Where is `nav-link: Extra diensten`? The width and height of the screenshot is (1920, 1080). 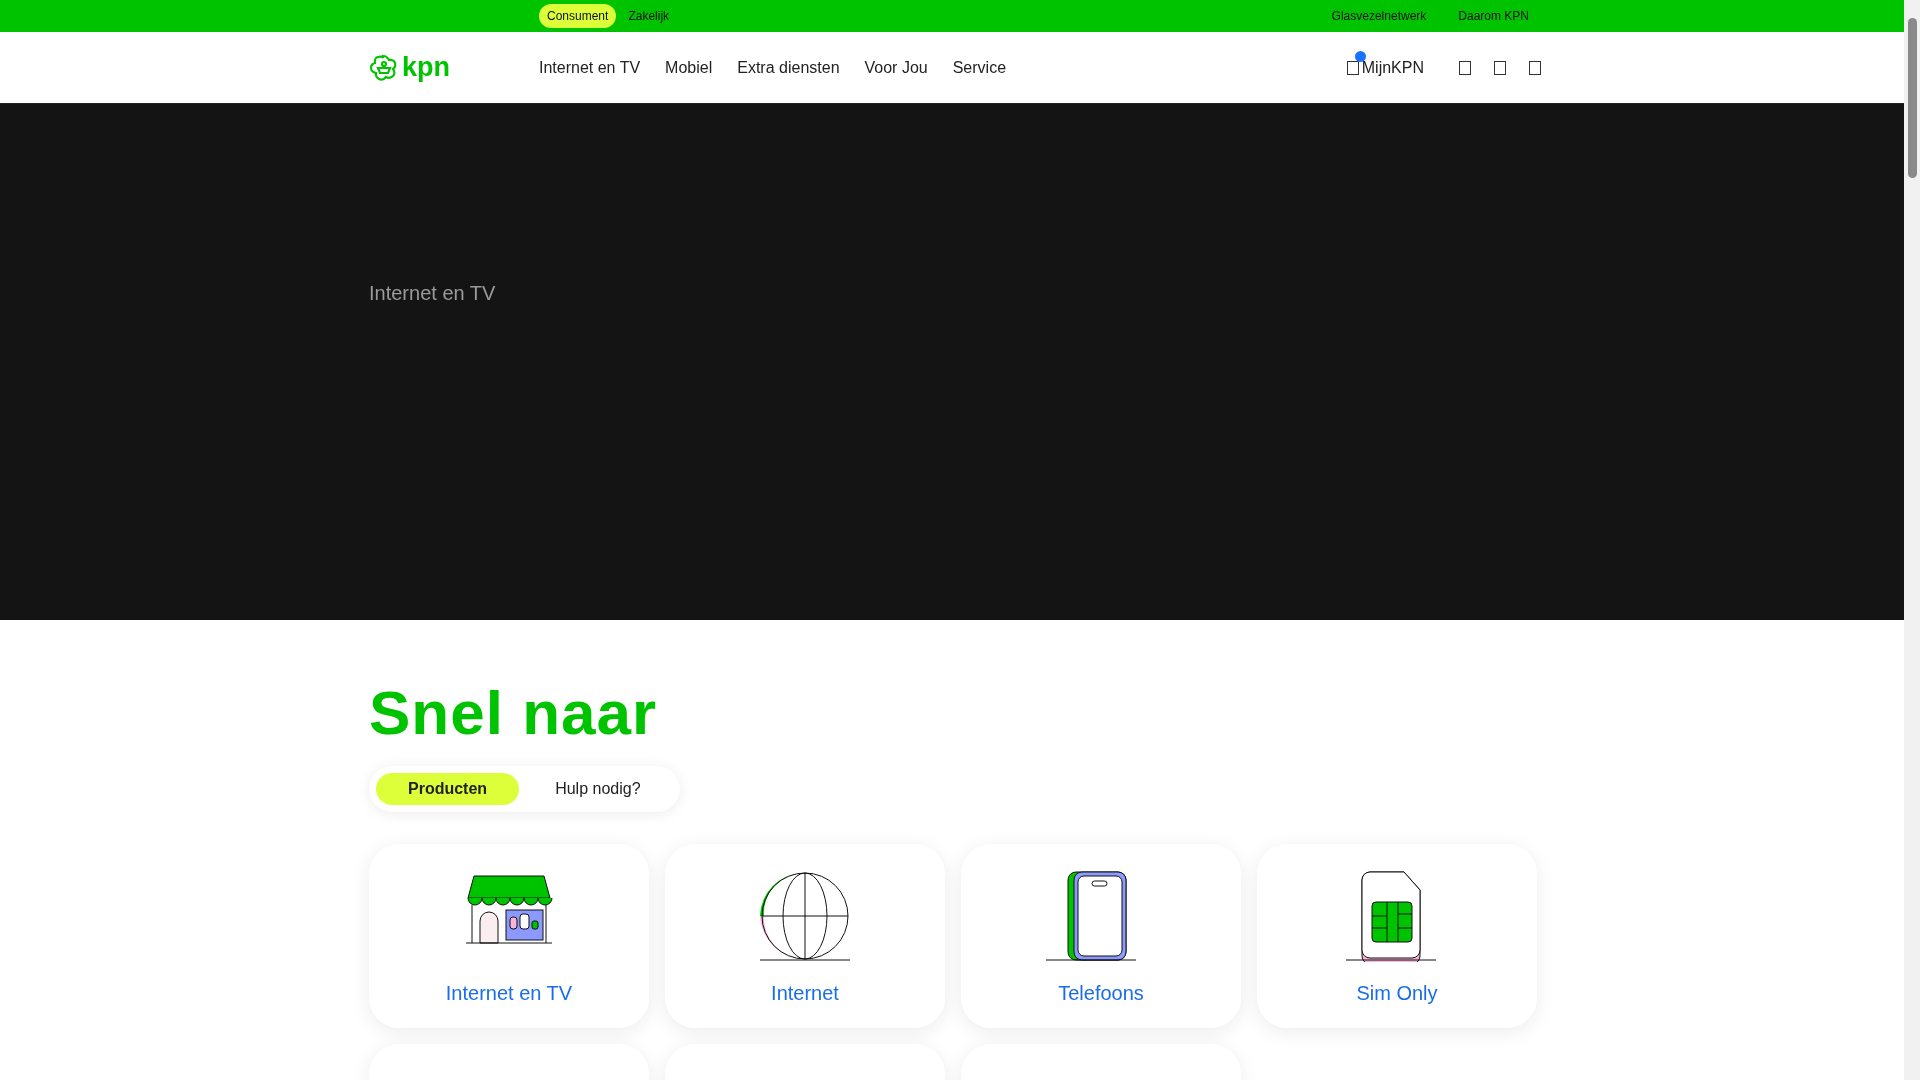 nav-link: Extra diensten is located at coordinates (788, 67).